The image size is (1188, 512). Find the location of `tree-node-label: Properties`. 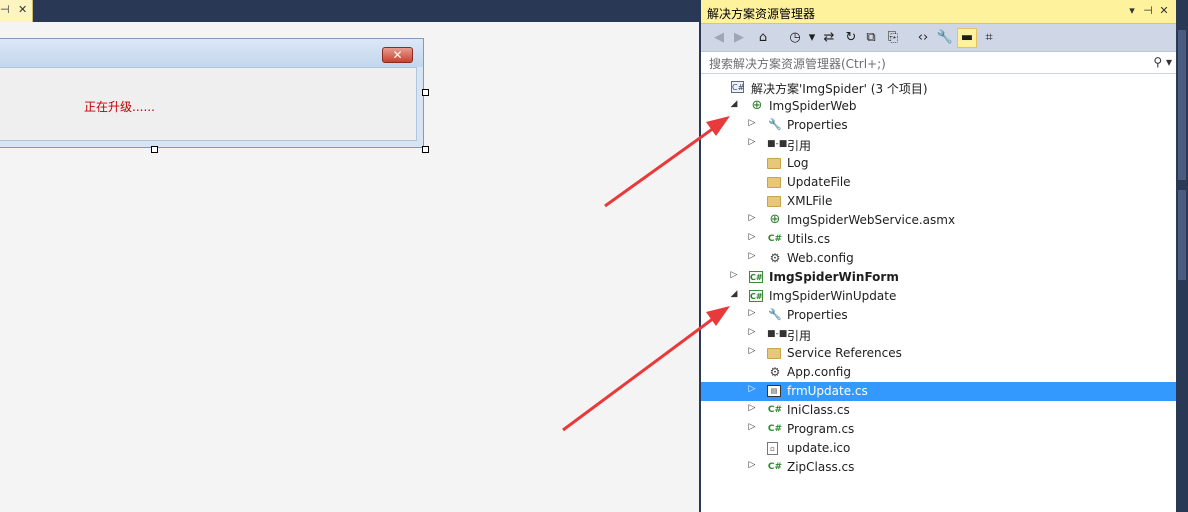

tree-node-label: Properties is located at coordinates (817, 315).